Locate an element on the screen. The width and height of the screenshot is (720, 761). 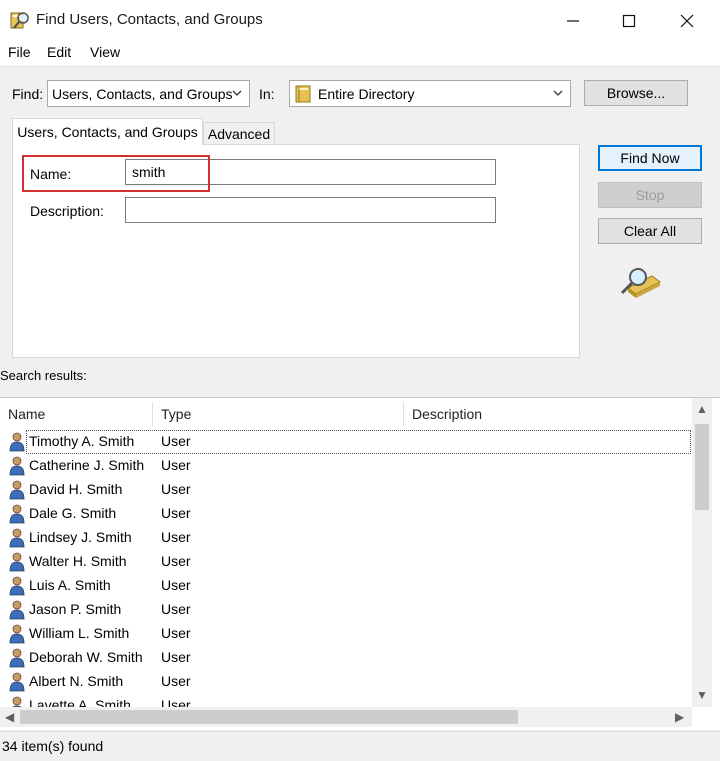
close-icon is located at coordinates (687, 21).